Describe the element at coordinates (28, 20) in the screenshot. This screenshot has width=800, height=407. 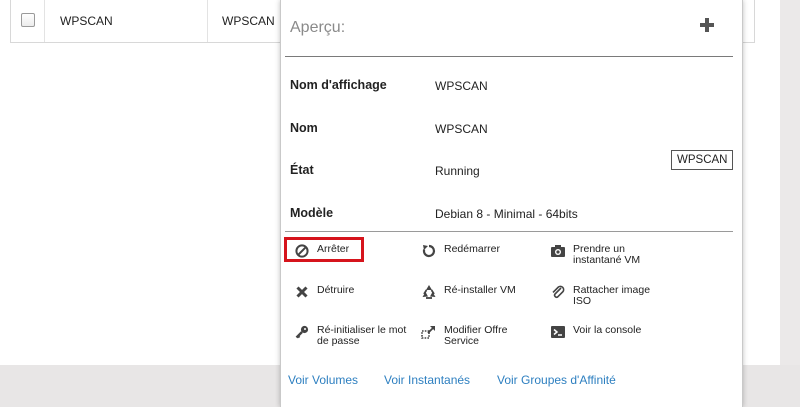
I see `row-checkbox` at that location.